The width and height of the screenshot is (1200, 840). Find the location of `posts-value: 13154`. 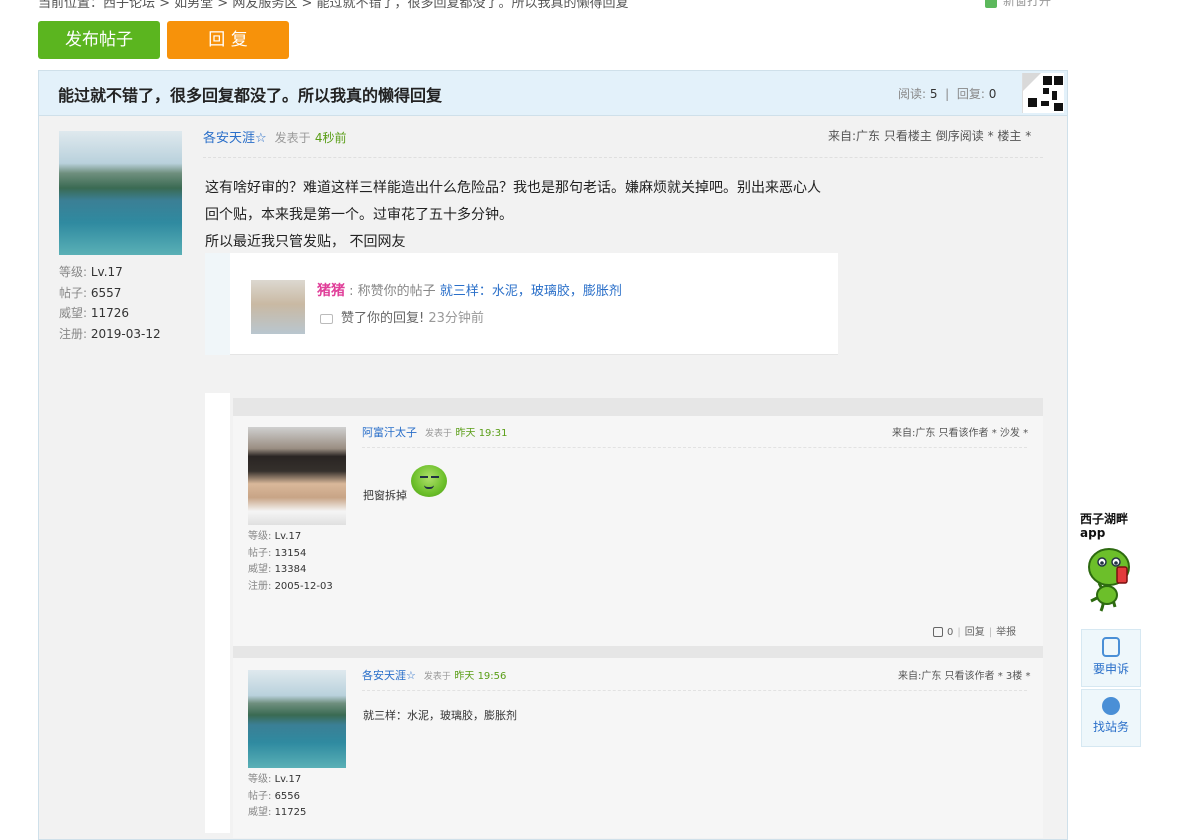

posts-value: 13154 is located at coordinates (290, 553).